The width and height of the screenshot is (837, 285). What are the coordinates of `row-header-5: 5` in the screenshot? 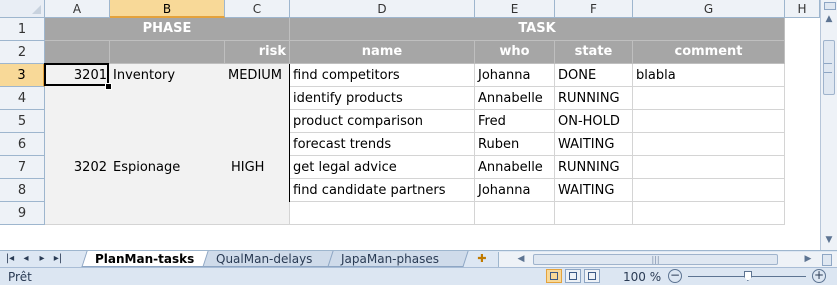 It's located at (22, 121).